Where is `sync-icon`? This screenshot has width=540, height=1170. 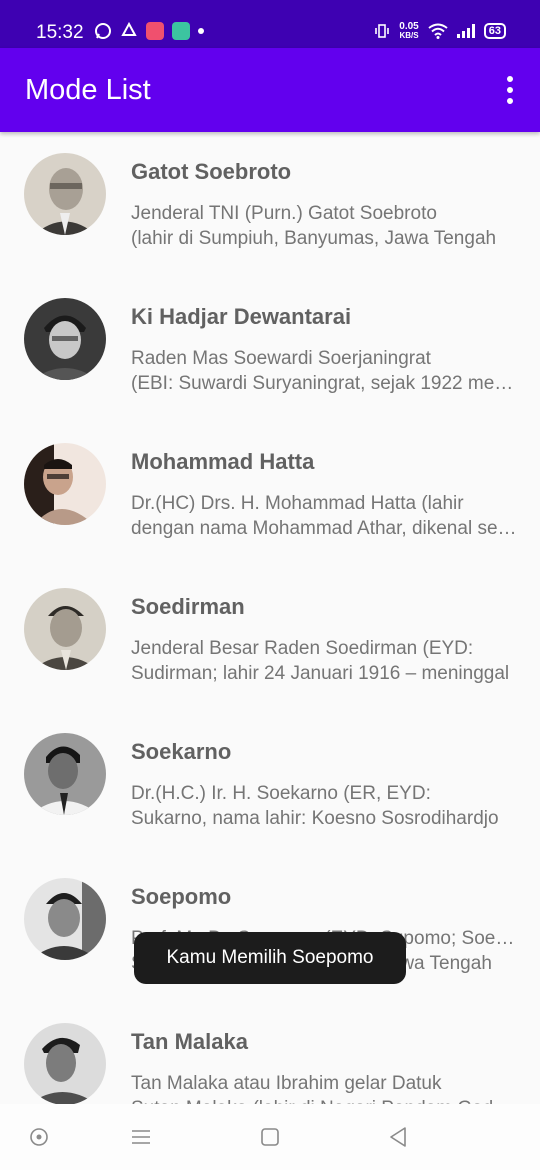 sync-icon is located at coordinates (129, 29).